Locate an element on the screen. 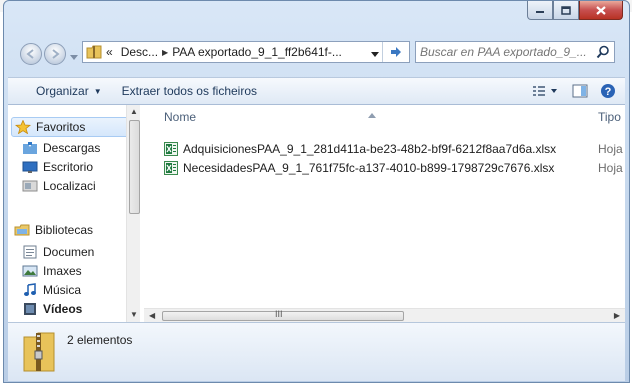 This screenshot has height=385, width=632. maximize-icon is located at coordinates (566, 10).